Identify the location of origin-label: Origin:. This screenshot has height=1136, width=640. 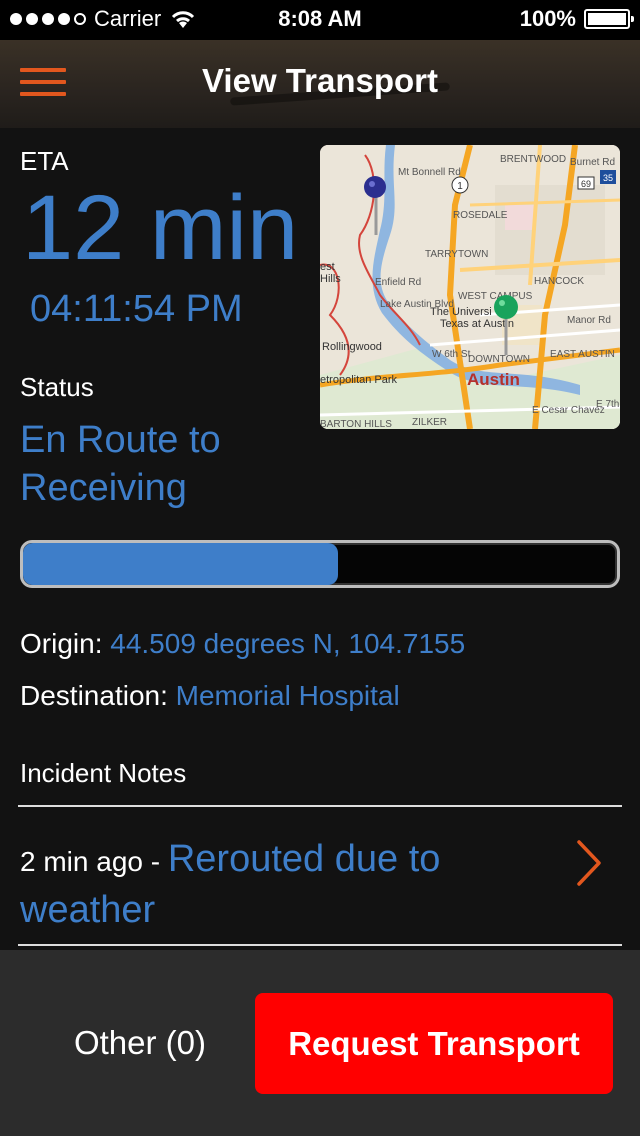
(61, 643).